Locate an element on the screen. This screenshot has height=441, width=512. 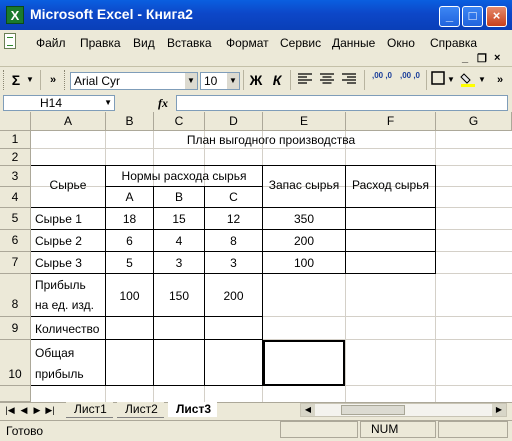
cell-norm: 12 is located at coordinates (233, 219).